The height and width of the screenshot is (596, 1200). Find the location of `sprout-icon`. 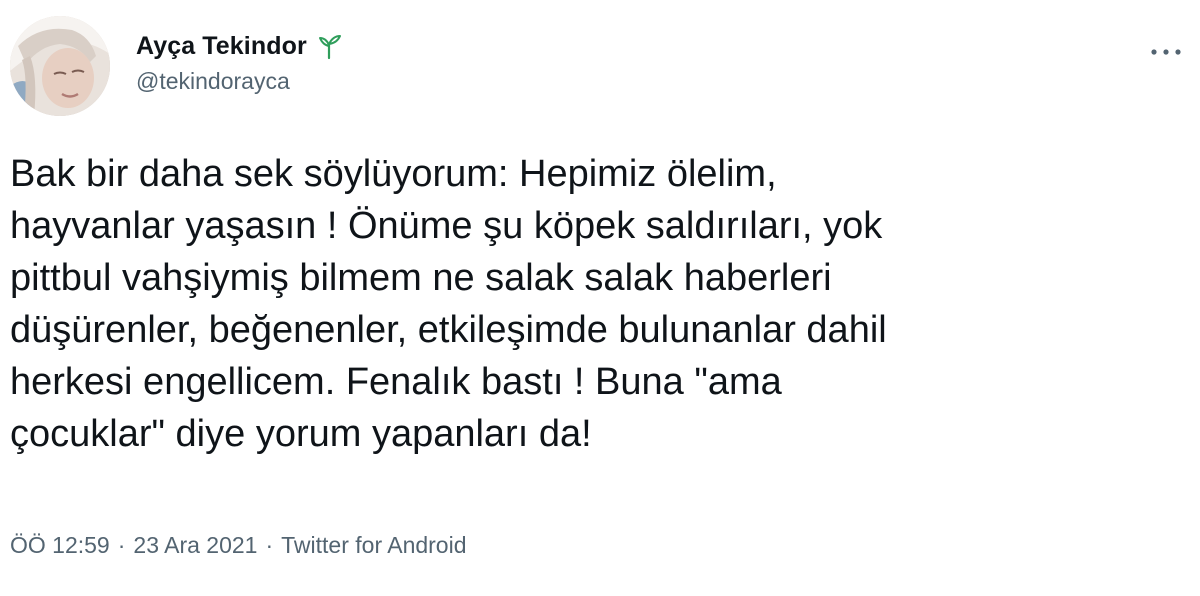

sprout-icon is located at coordinates (329, 46).